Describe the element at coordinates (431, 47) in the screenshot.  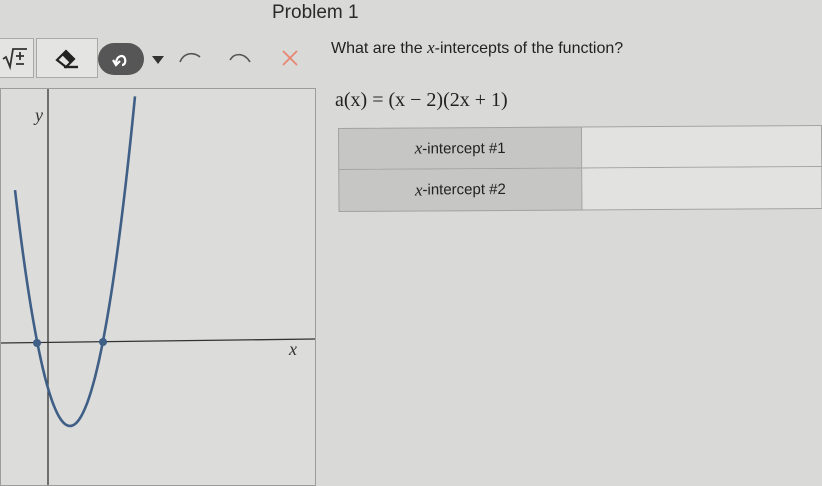
I see `question-variable: x` at that location.